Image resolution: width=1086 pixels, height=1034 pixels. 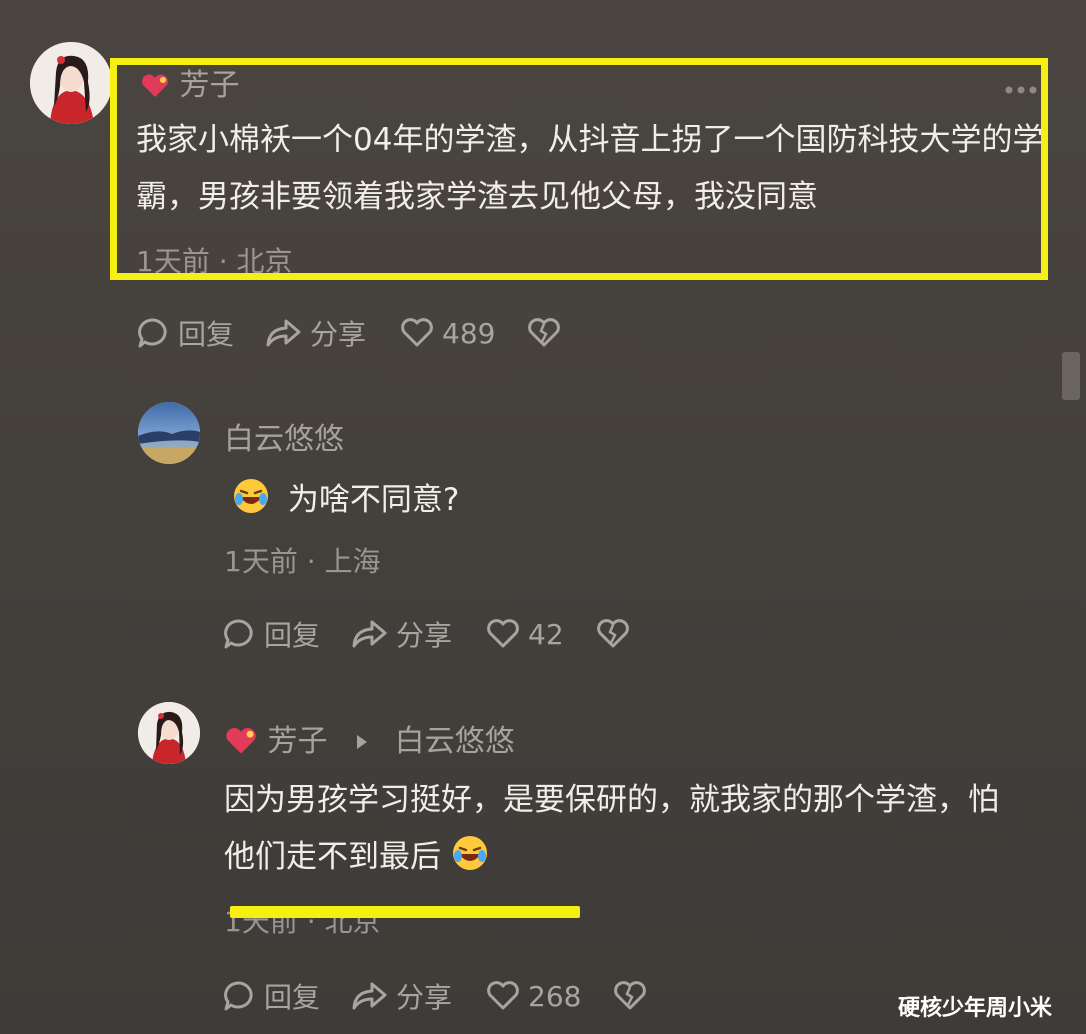 I want to click on scrollbar-thumb, so click(x=1071, y=376).